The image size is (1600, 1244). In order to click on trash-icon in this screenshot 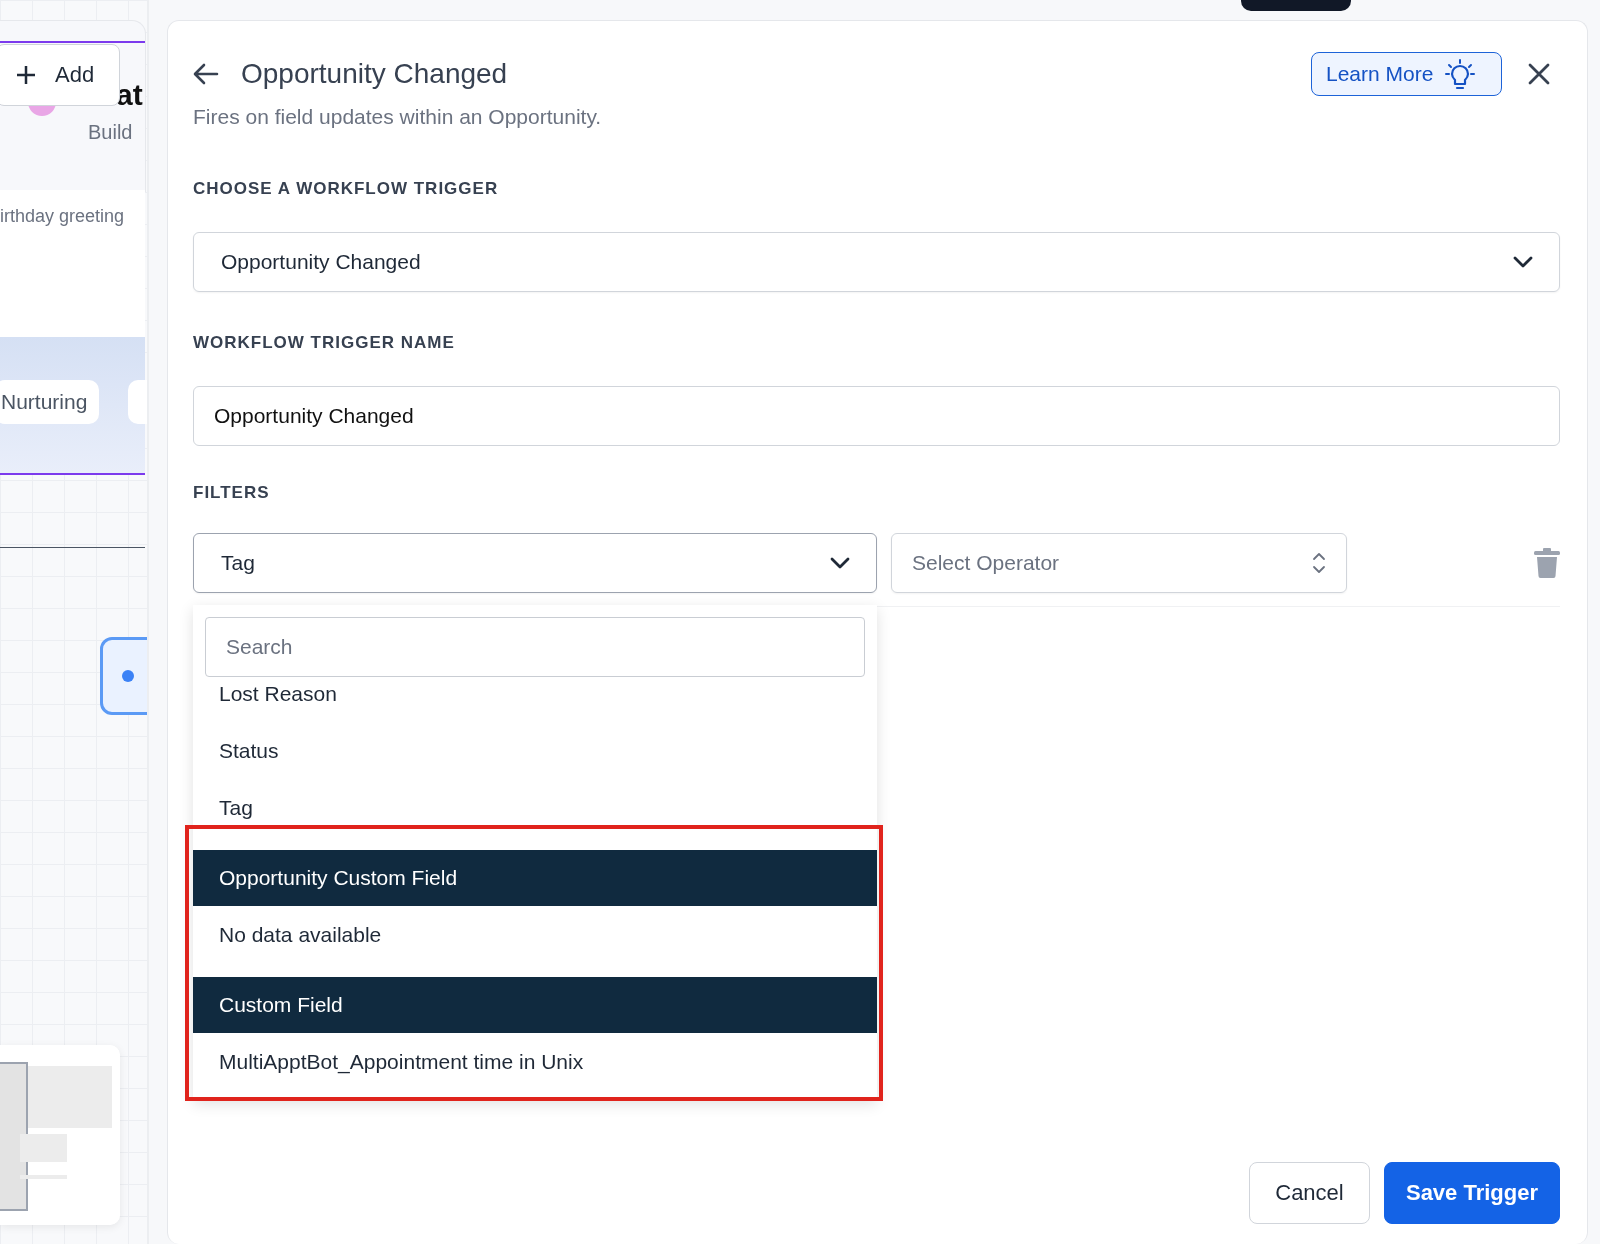, I will do `click(1547, 563)`.